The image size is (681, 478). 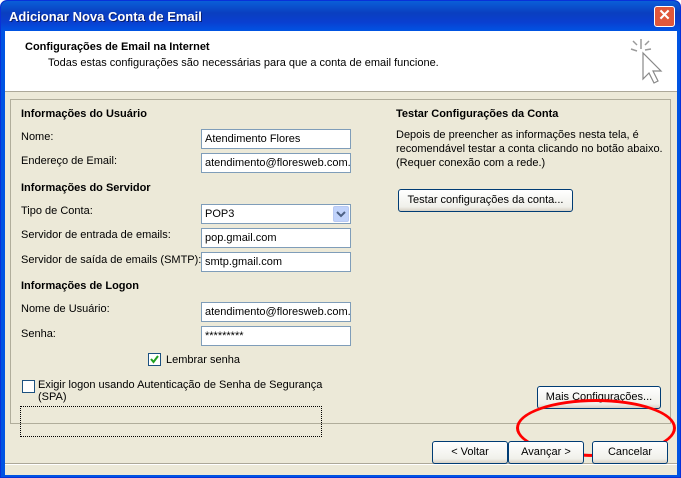 What do you see at coordinates (276, 336) in the screenshot?
I see `password-input: *********` at bounding box center [276, 336].